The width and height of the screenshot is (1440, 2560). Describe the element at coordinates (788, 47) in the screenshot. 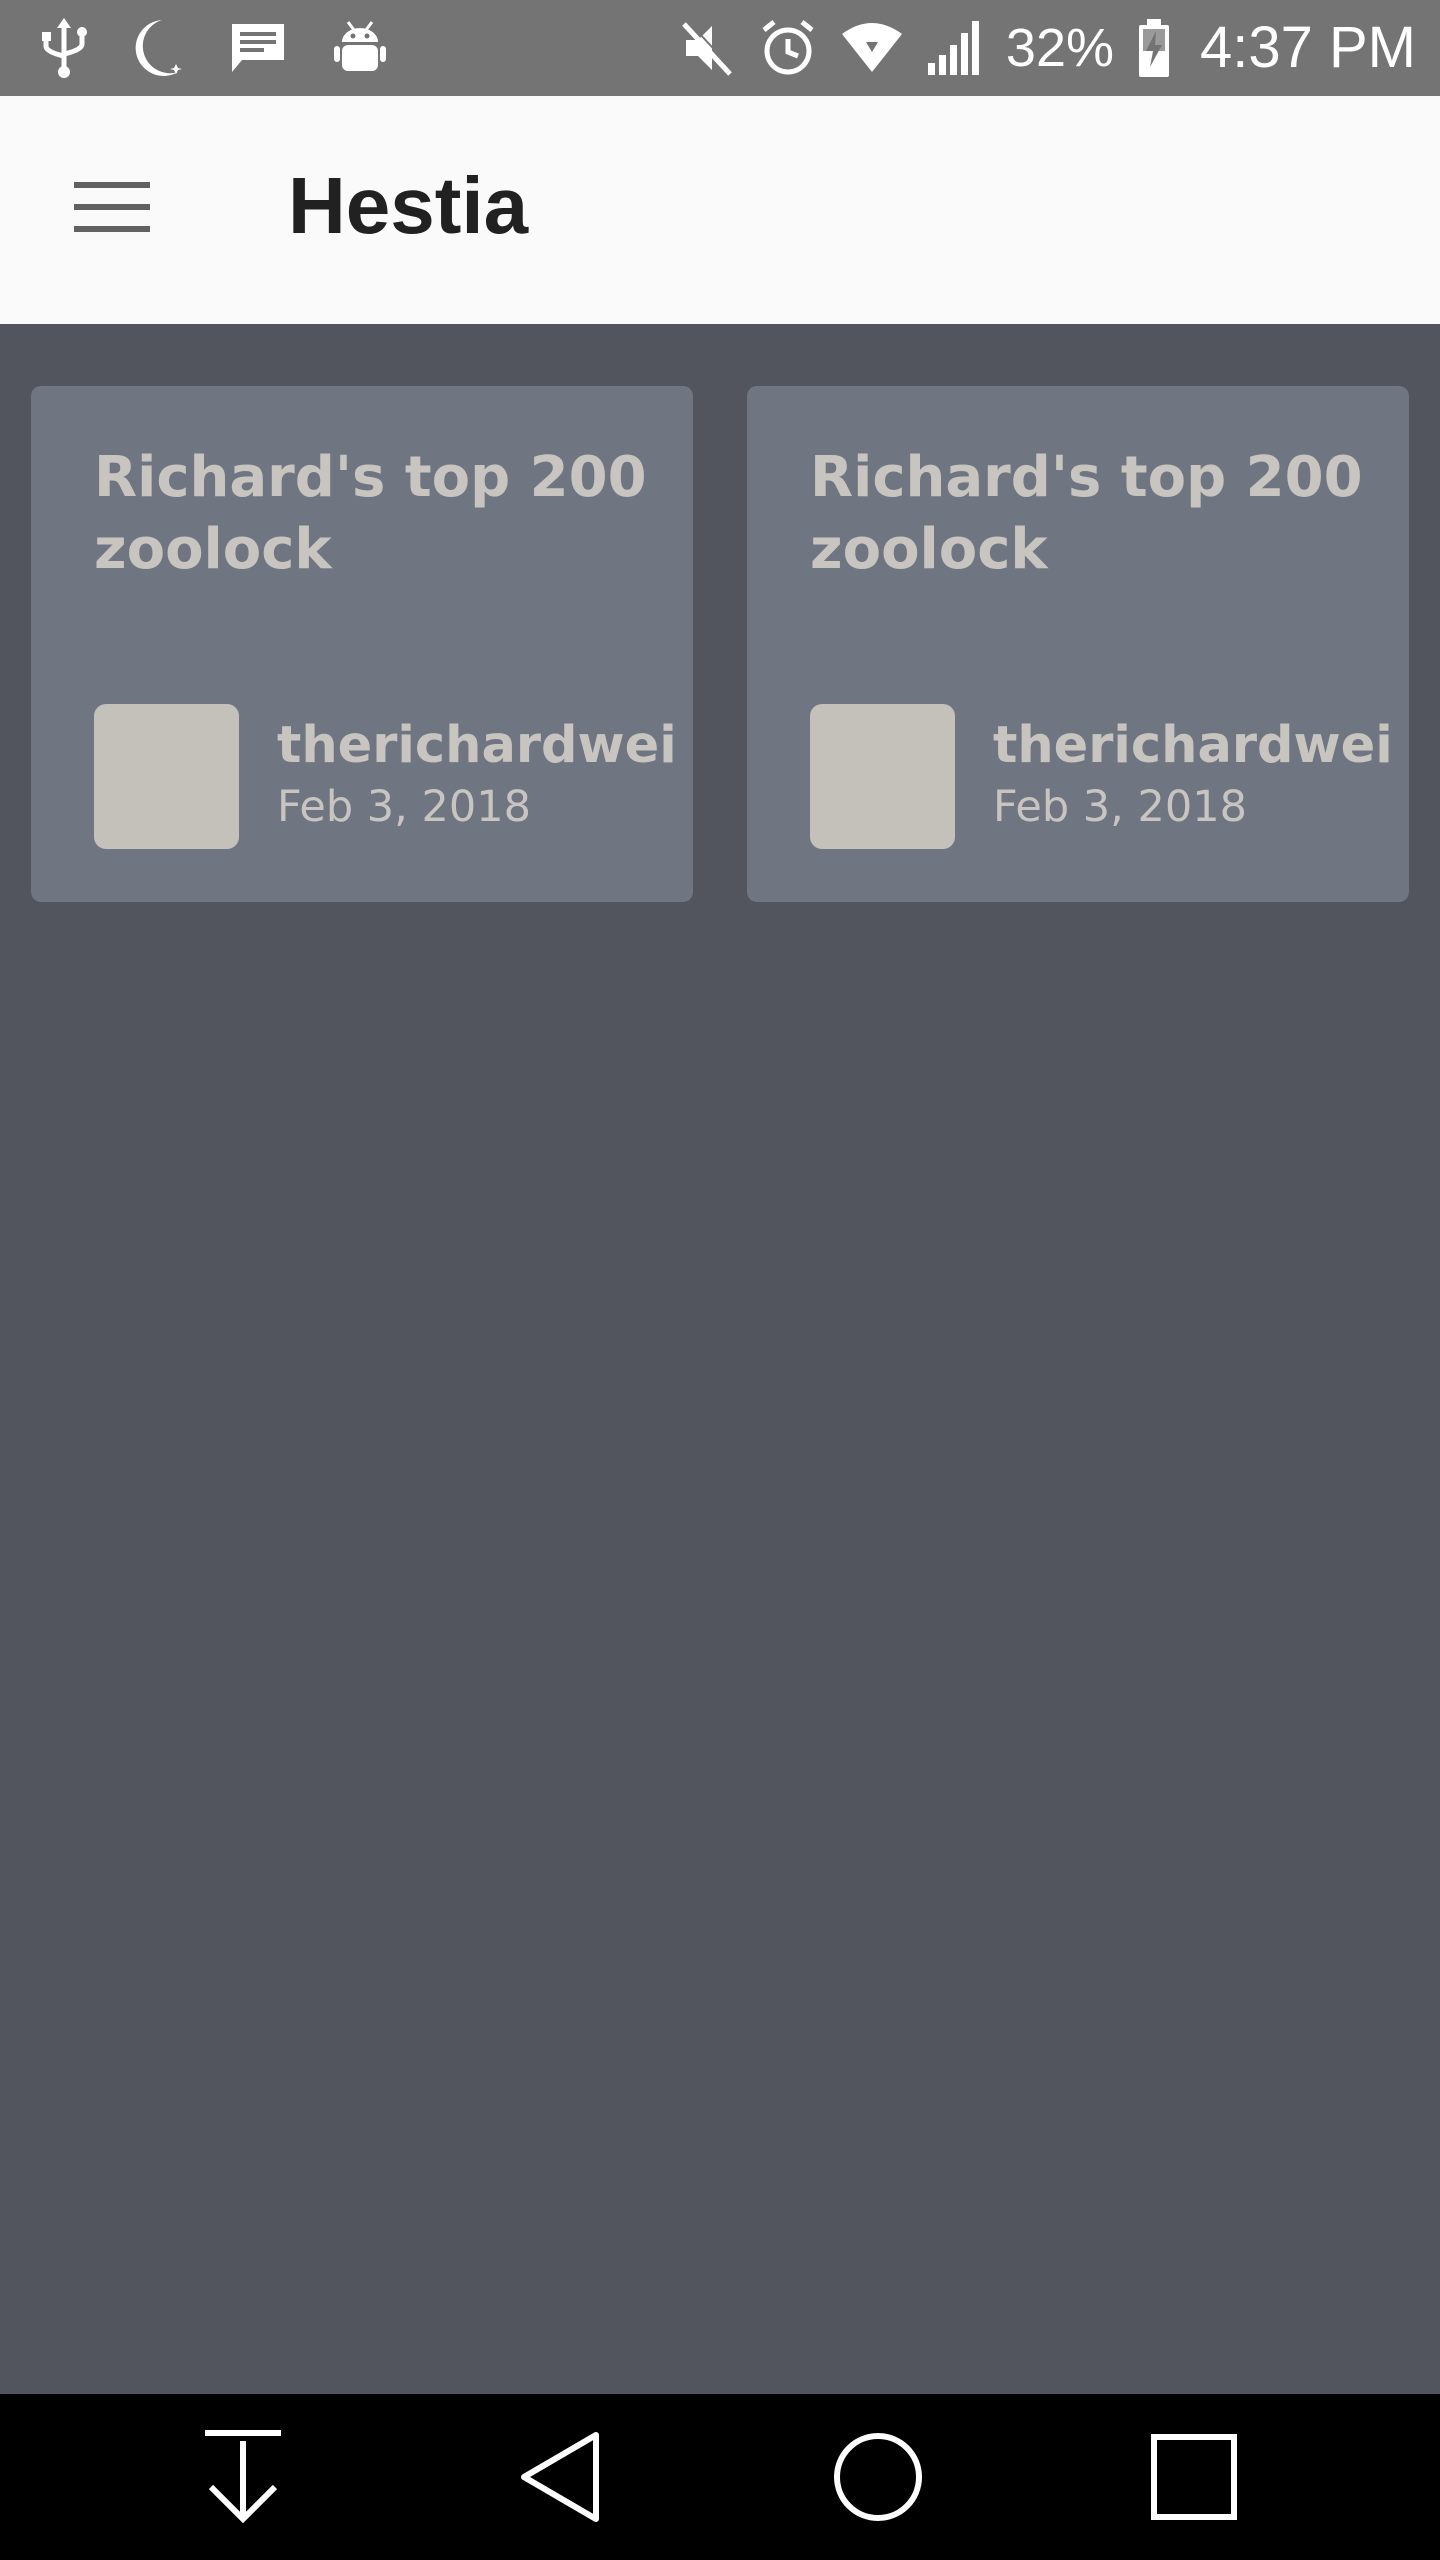

I see `alarm-icon` at that location.